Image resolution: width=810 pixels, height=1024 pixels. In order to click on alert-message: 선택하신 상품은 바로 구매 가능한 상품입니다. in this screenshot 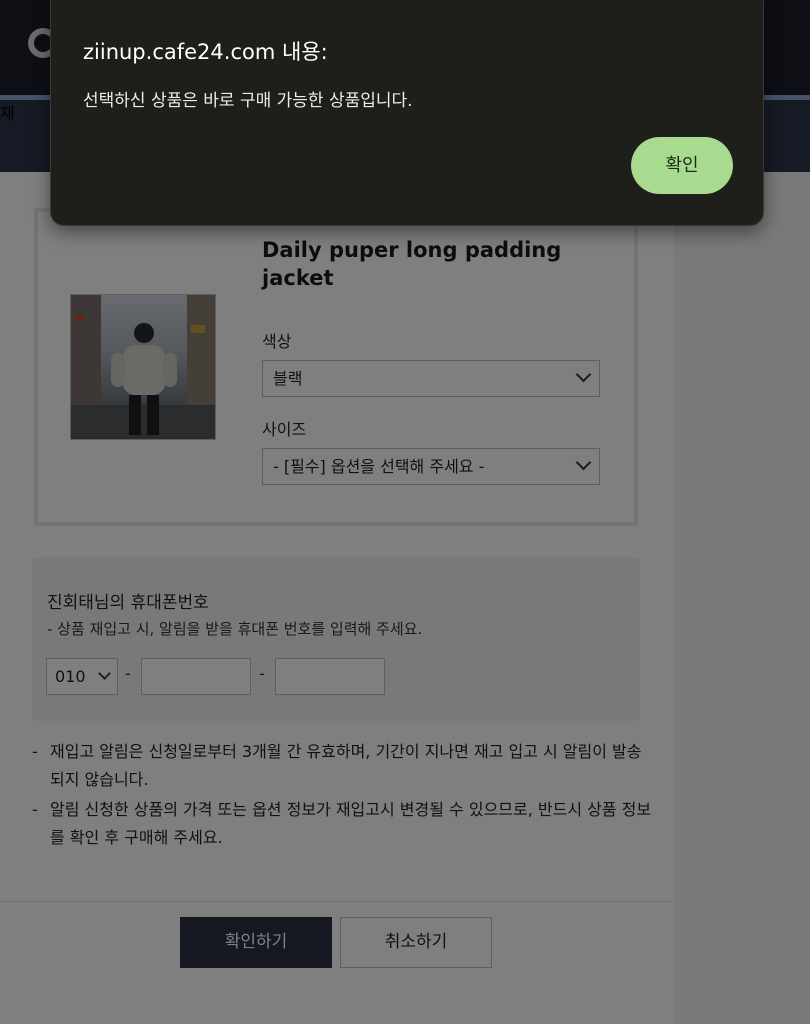, I will do `click(248, 101)`.